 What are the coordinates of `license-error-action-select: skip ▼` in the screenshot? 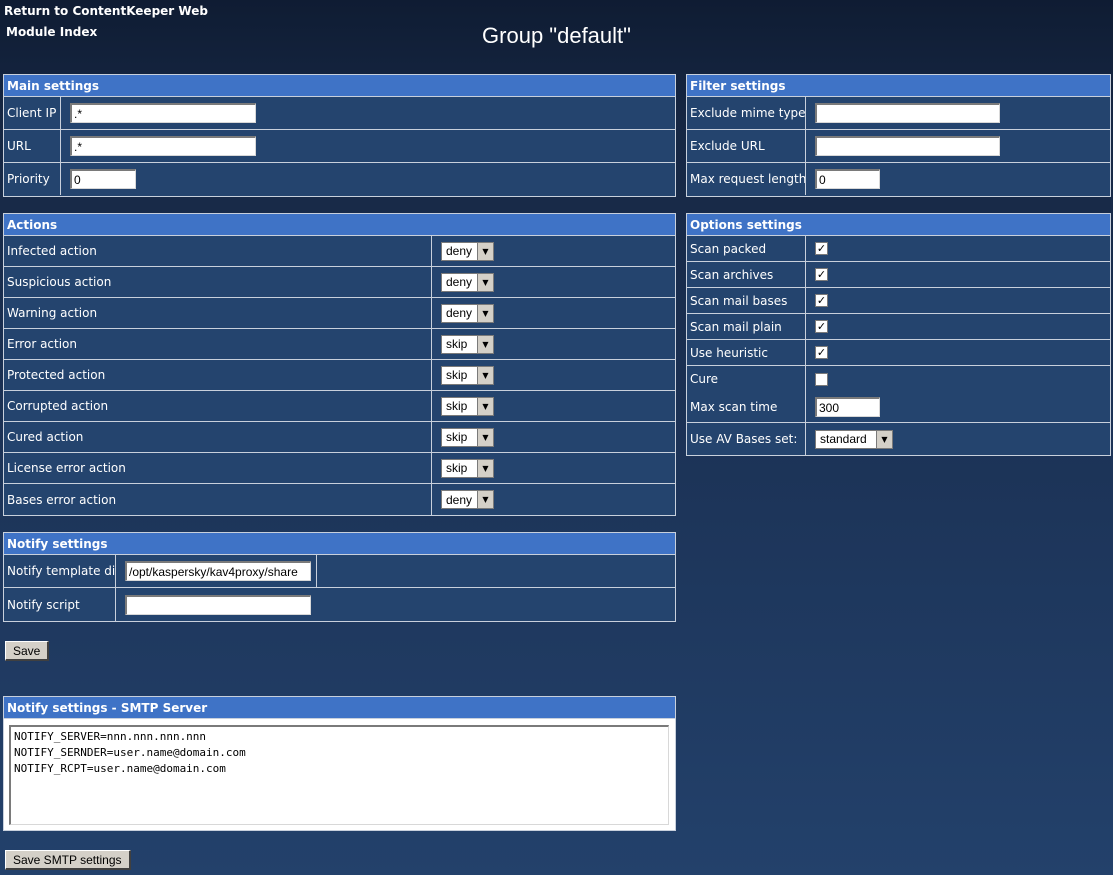 It's located at (467, 468).